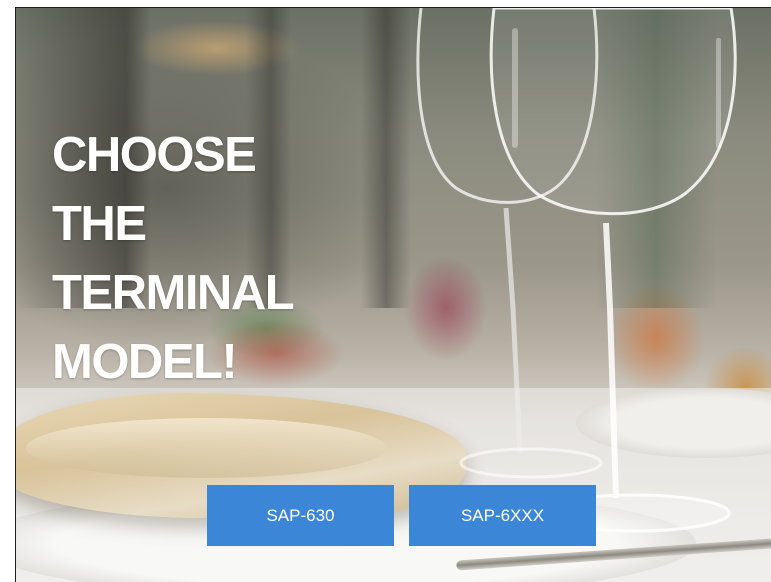 This screenshot has height=582, width=771. I want to click on title-line-4: MODEL!, so click(145, 362).